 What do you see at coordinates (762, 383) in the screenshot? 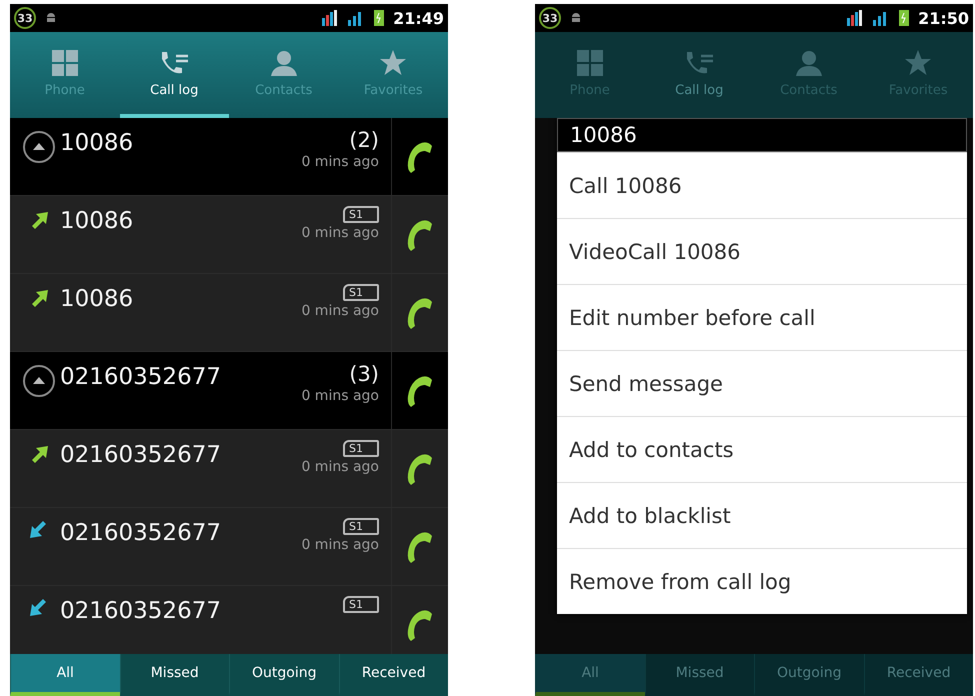
I see `menu-item: Send message` at bounding box center [762, 383].